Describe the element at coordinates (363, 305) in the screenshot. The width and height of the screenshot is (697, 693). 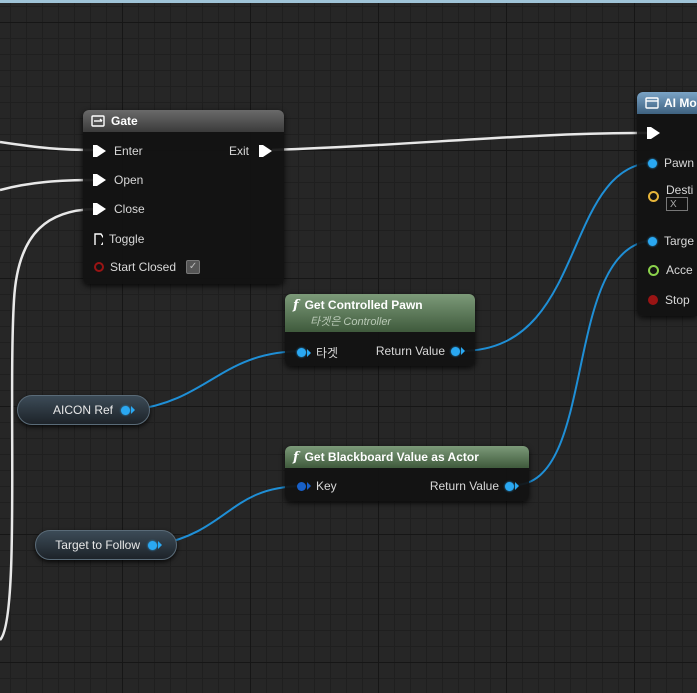
I see `get-controlled-pawn-title: Get Controlled Pawn` at that location.